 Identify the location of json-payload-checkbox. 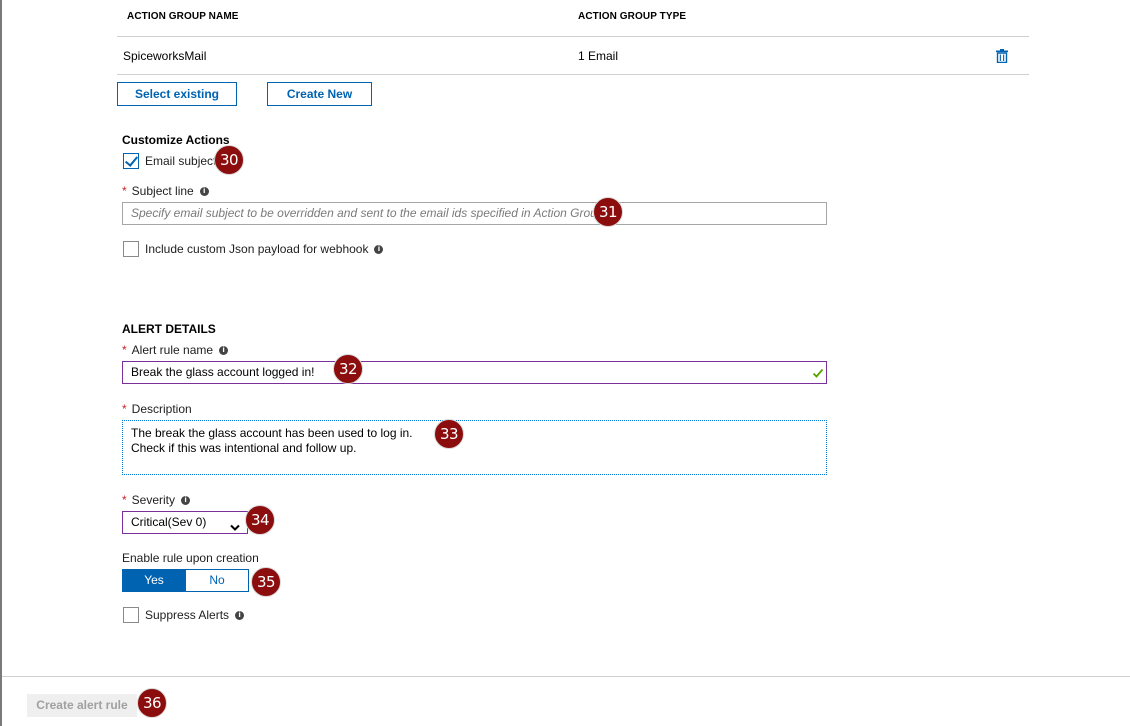
(131, 249).